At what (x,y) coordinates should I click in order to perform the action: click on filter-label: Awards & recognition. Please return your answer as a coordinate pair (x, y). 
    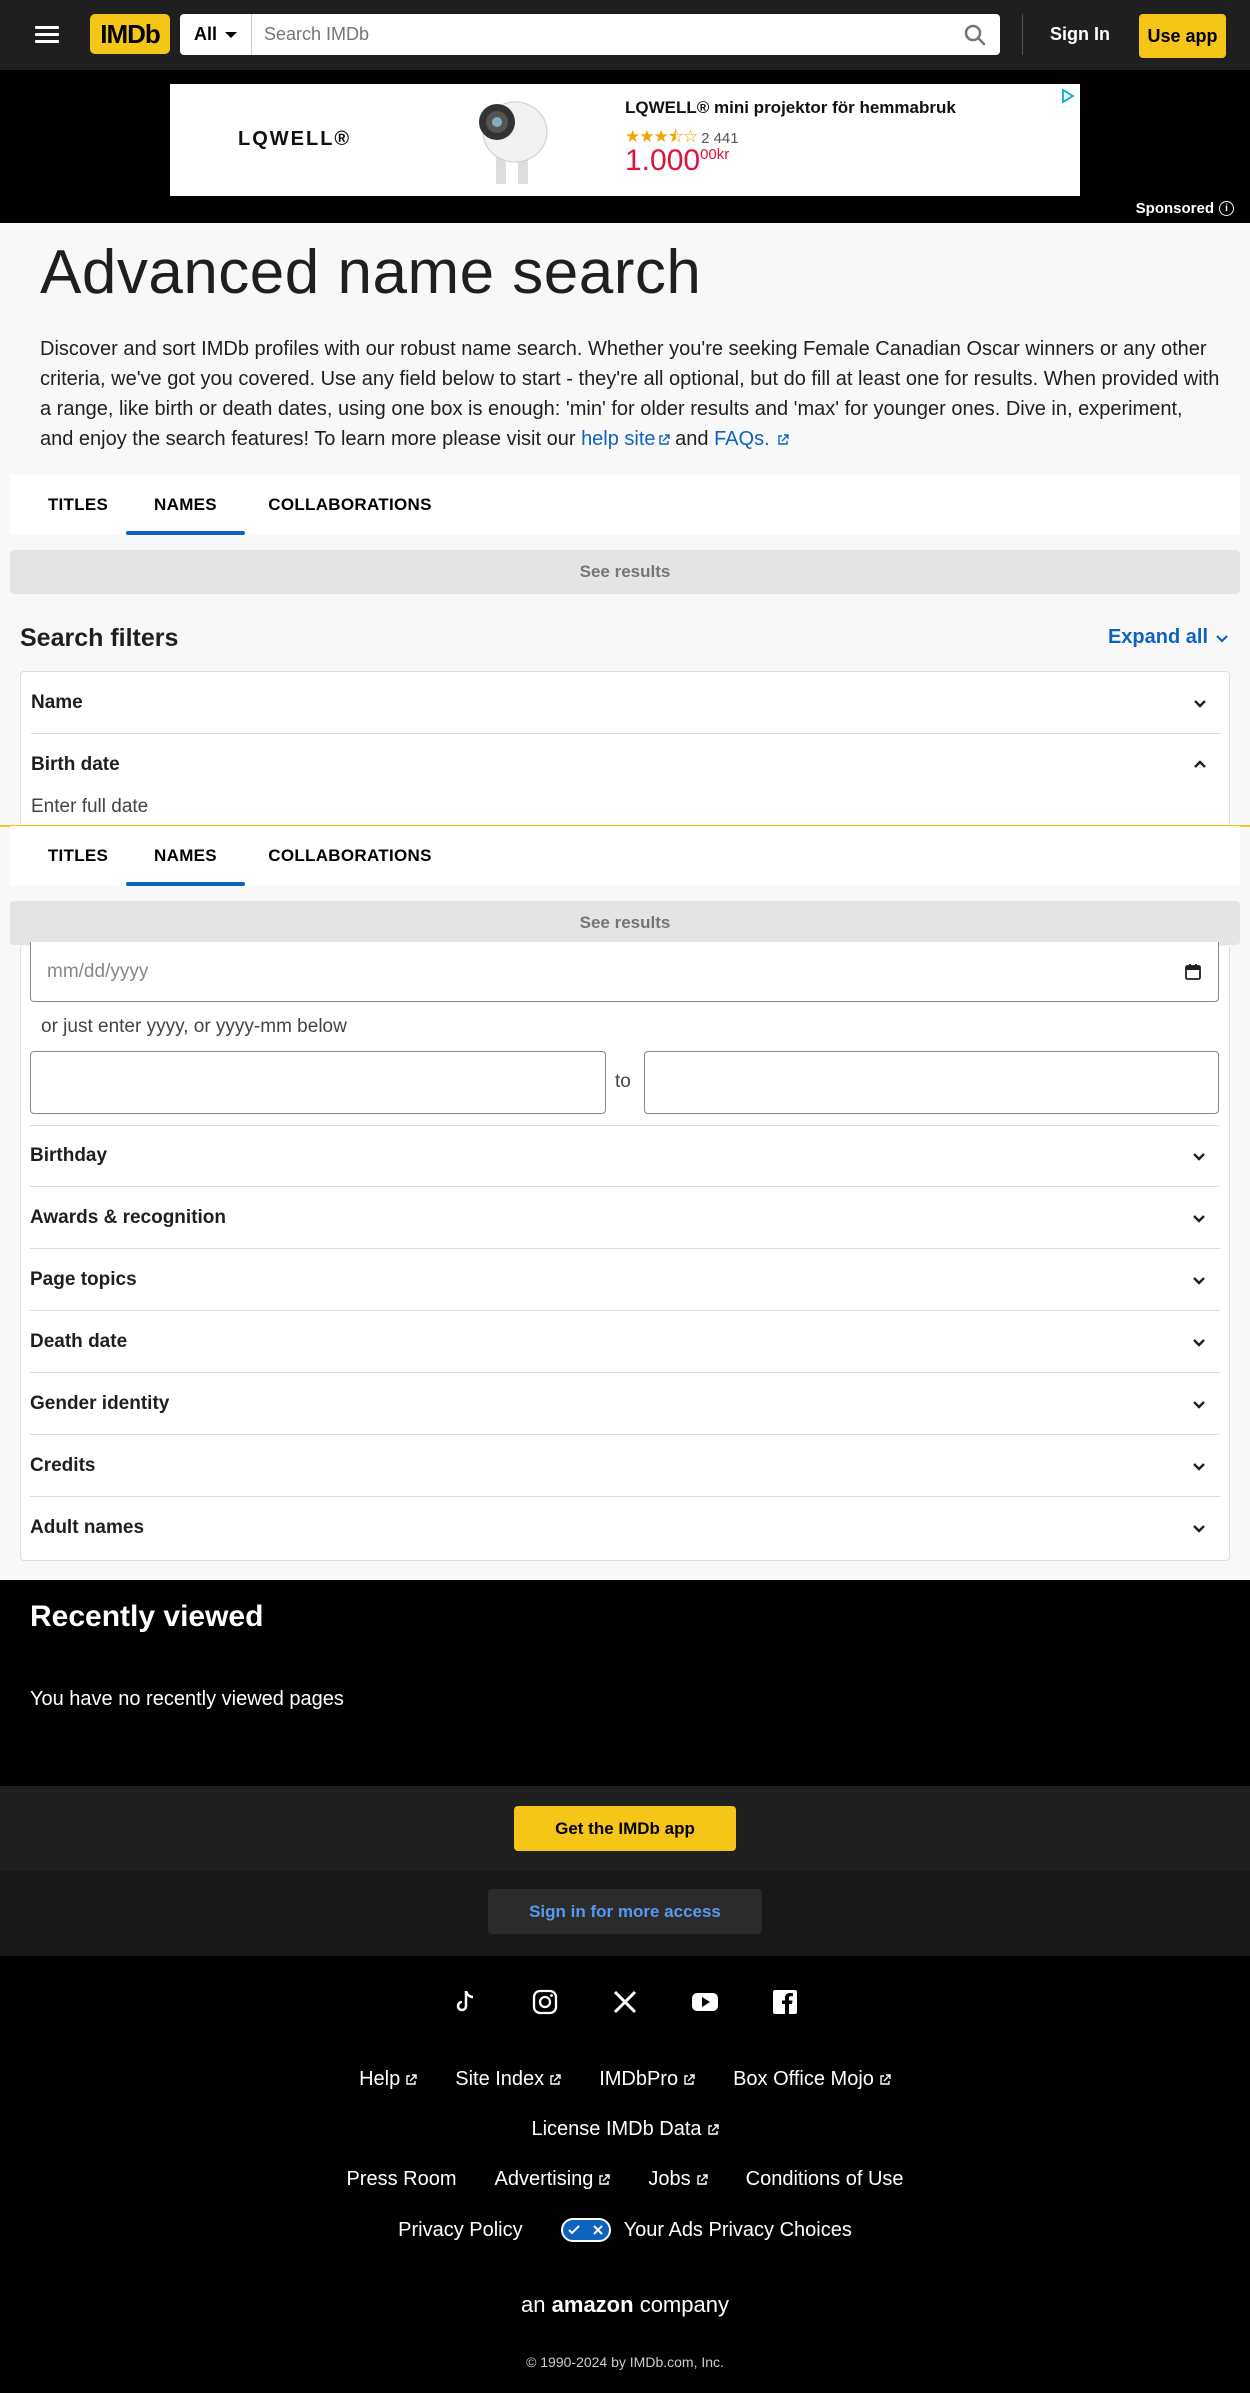
    Looking at the image, I should click on (128, 1217).